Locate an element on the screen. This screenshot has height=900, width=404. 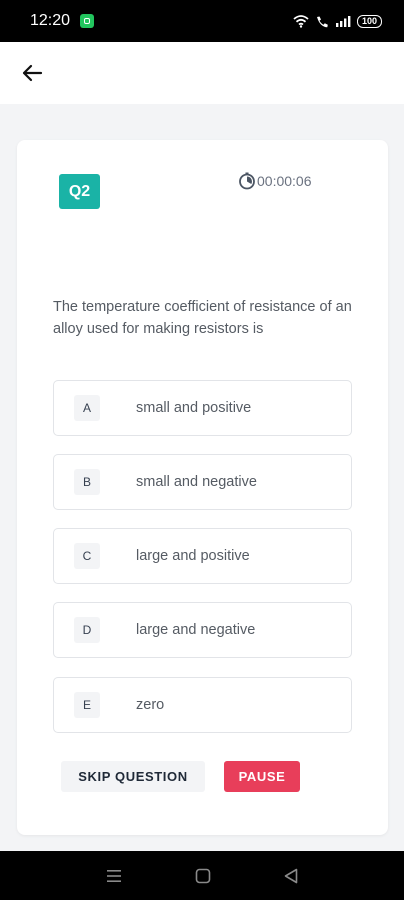
stopwatch-icon is located at coordinates (247, 181).